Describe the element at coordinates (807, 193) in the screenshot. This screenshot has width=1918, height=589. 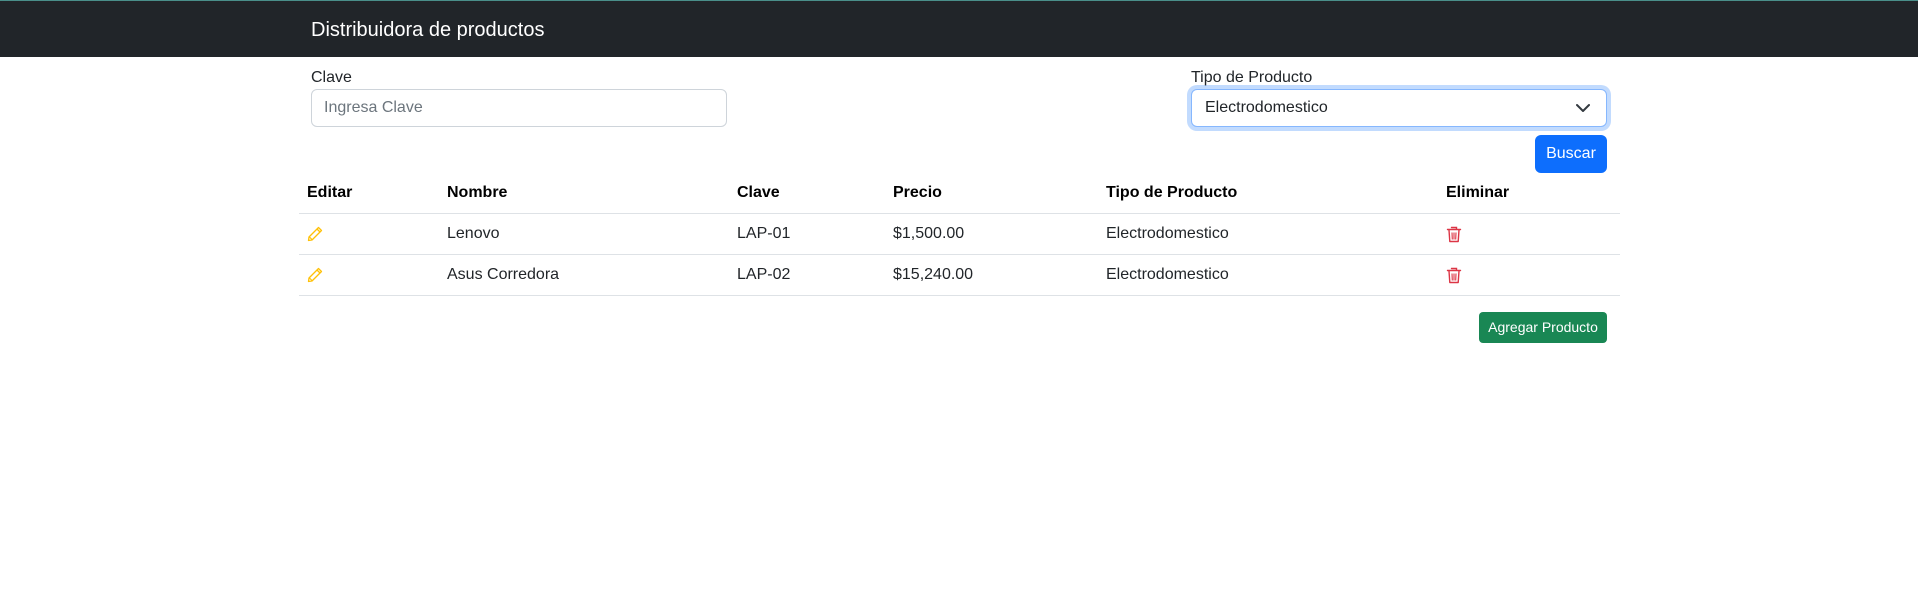
I see `header-clave: Clave` at that location.